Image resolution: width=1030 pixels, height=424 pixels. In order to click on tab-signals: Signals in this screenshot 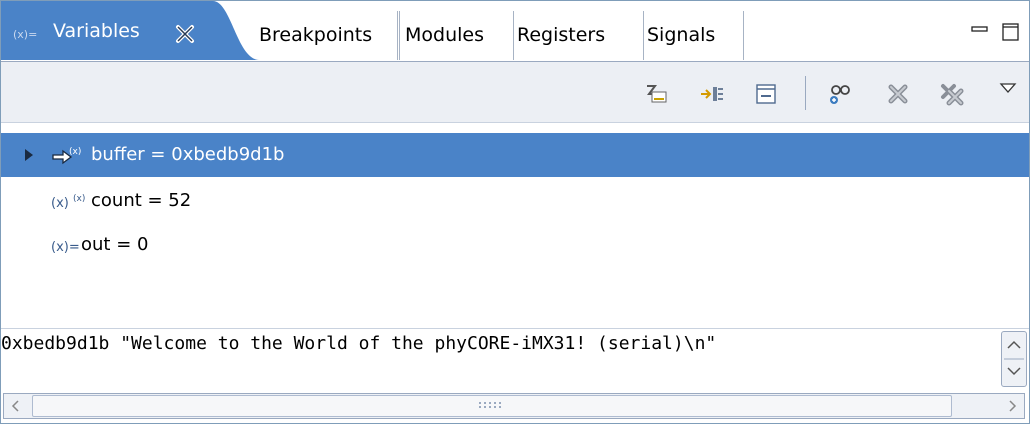, I will do `click(691, 35)`.